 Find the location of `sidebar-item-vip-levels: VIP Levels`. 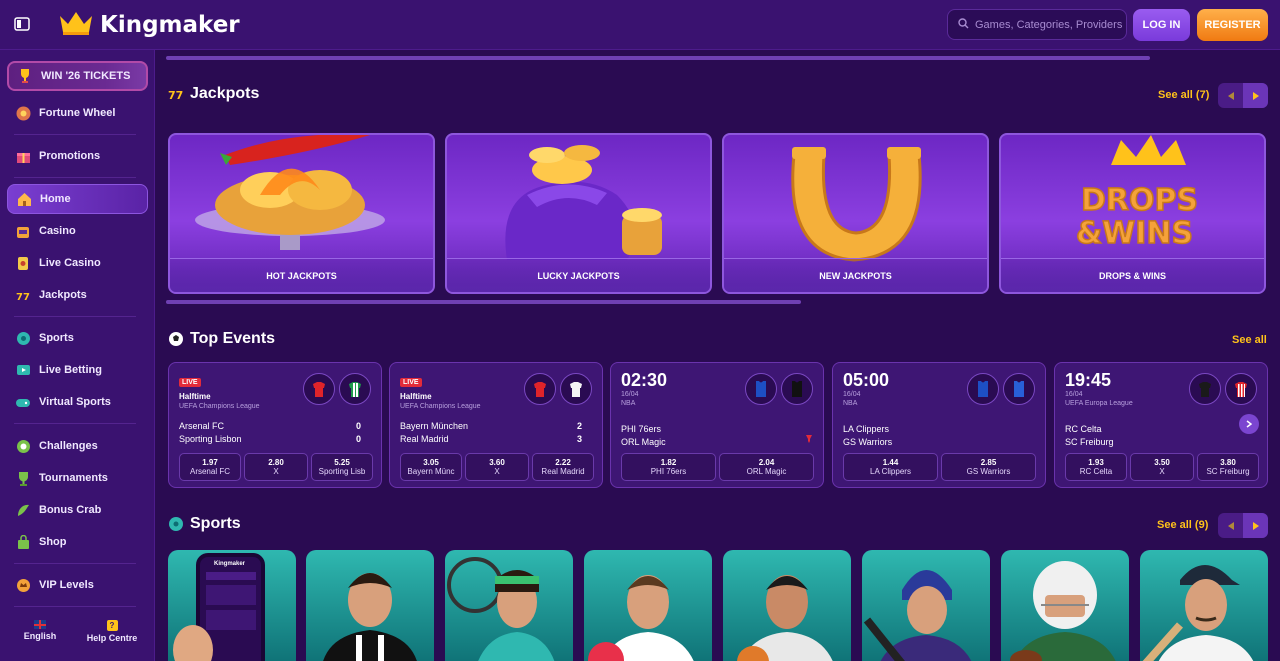

sidebar-item-vip-levels: VIP Levels is located at coordinates (77, 585).